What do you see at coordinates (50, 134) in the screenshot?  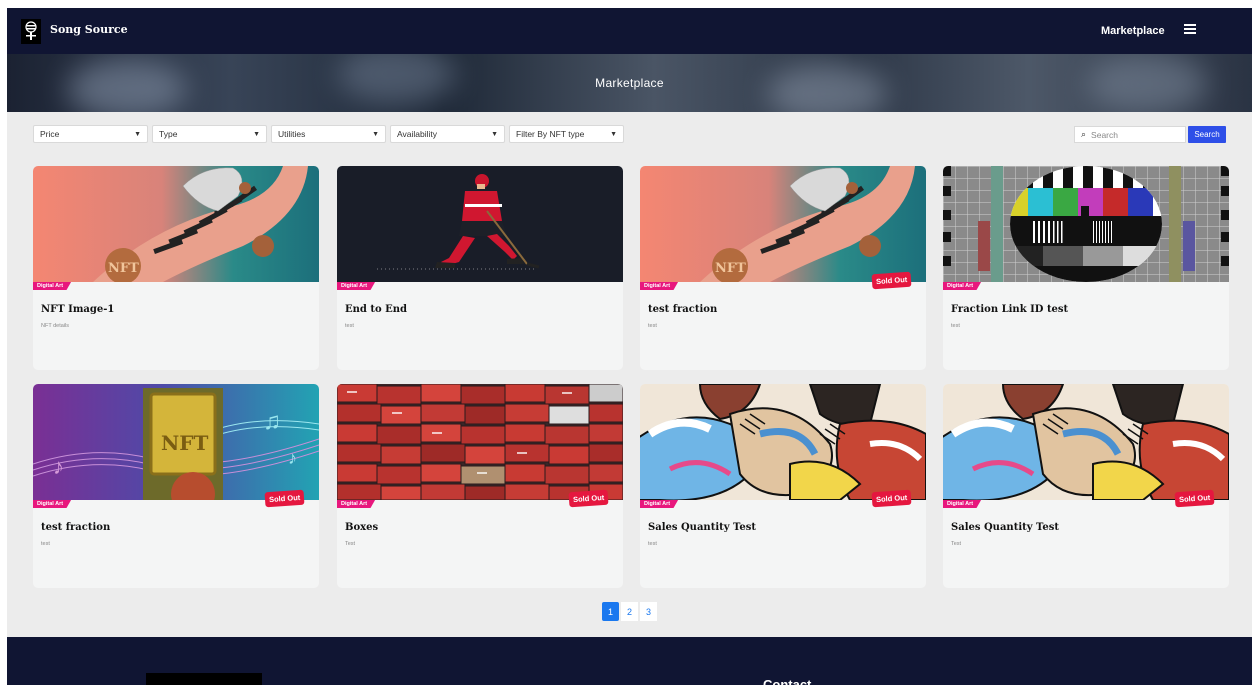 I see `price-filter-label: Price` at bounding box center [50, 134].